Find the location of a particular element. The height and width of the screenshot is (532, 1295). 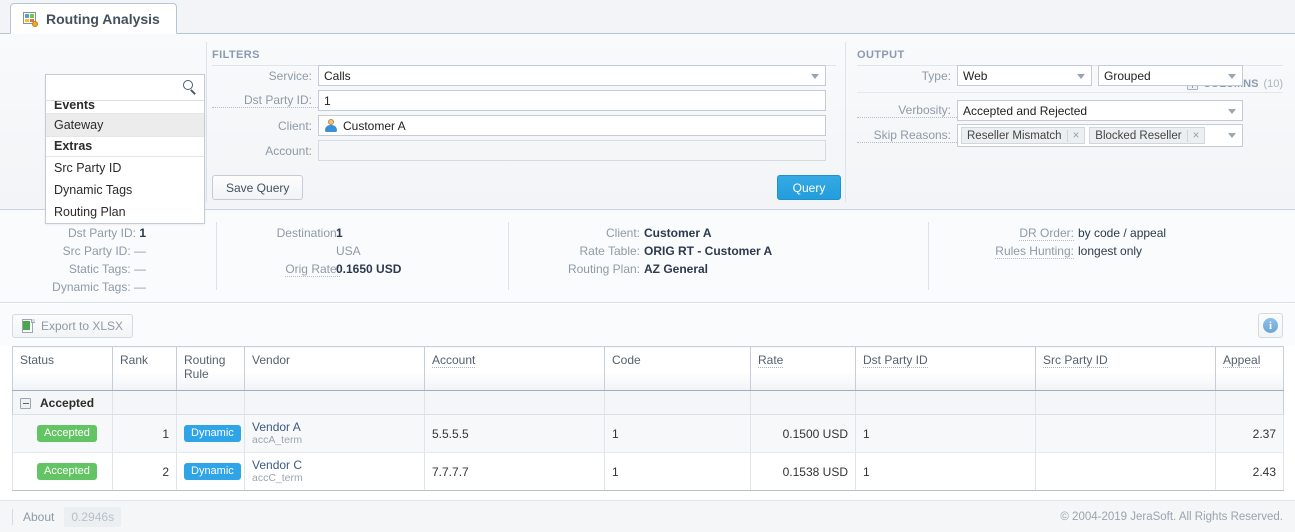

search-item-routing-plan: Routing Plan is located at coordinates (125, 212).